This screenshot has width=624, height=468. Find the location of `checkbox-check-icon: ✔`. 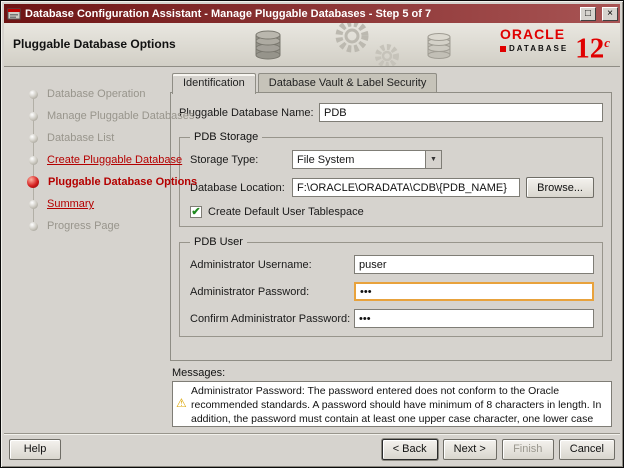

checkbox-check-icon: ✔ is located at coordinates (196, 212).